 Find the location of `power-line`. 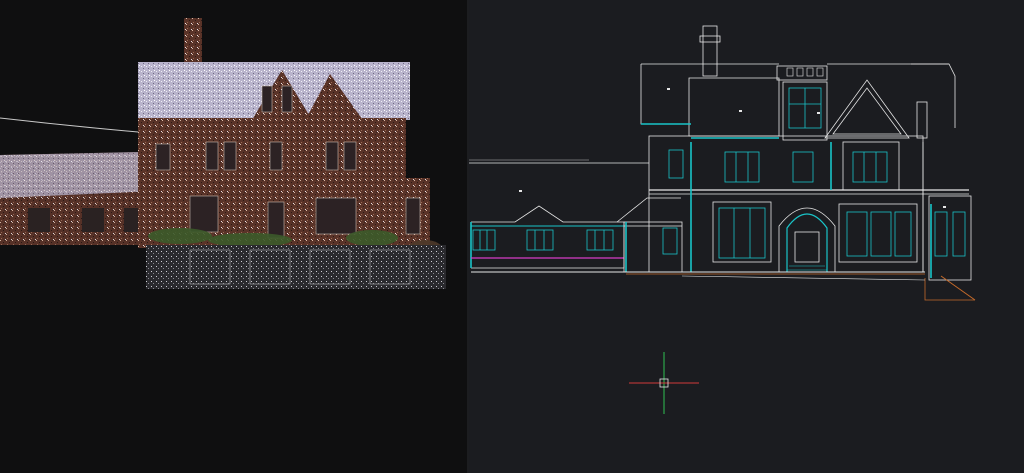

power-line is located at coordinates (69, 125).